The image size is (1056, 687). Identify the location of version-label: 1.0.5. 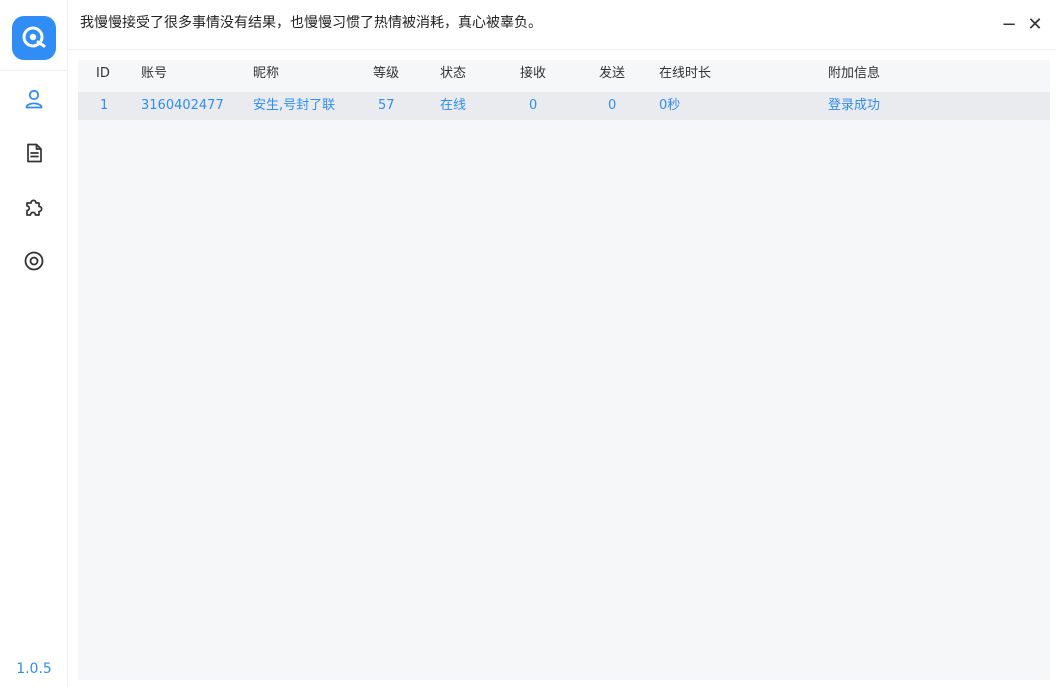
(34, 669).